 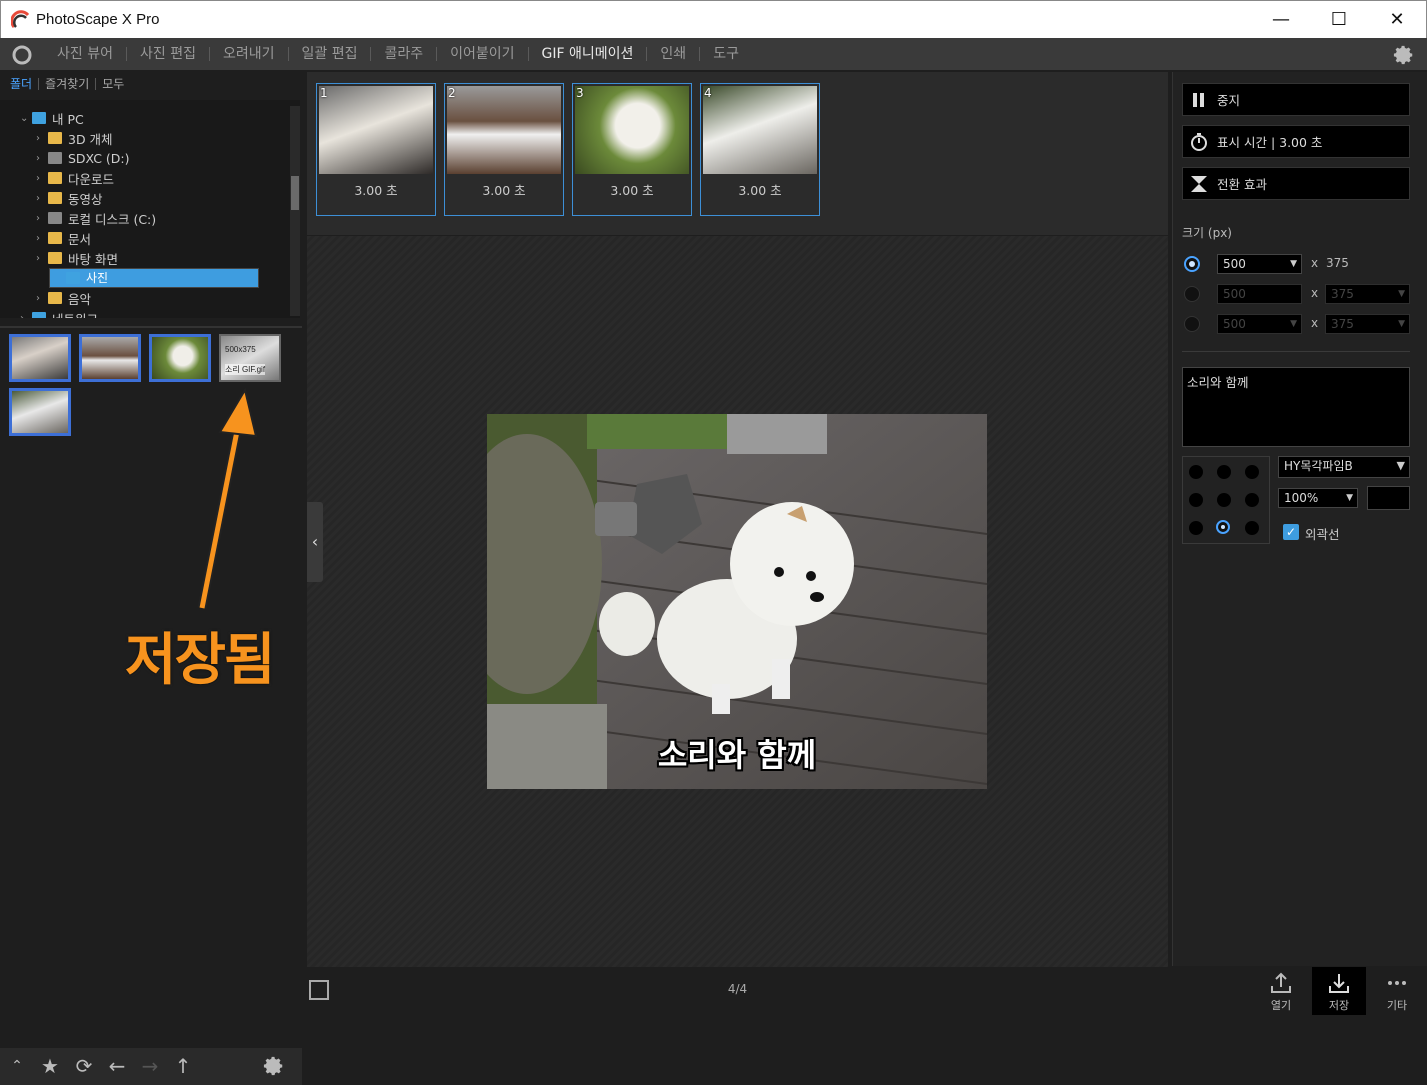 I want to click on font-select: HY목각파임B ▼, so click(x=1344, y=467).